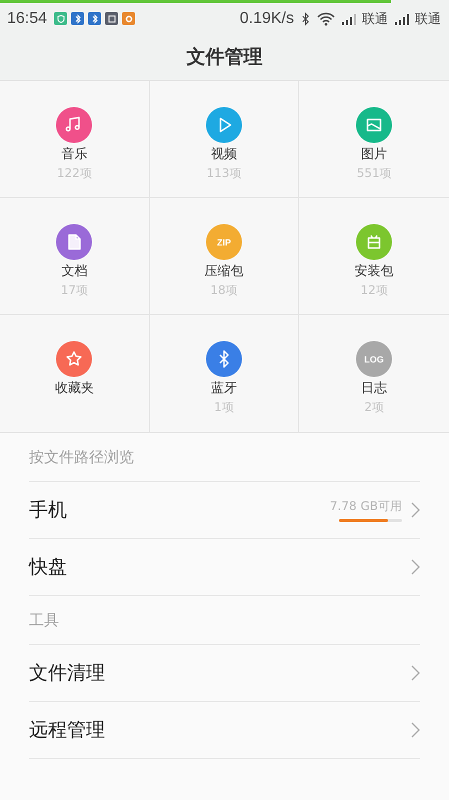 This screenshot has height=800, width=449. Describe the element at coordinates (326, 19) in the screenshot. I see `wifi-icon` at that location.